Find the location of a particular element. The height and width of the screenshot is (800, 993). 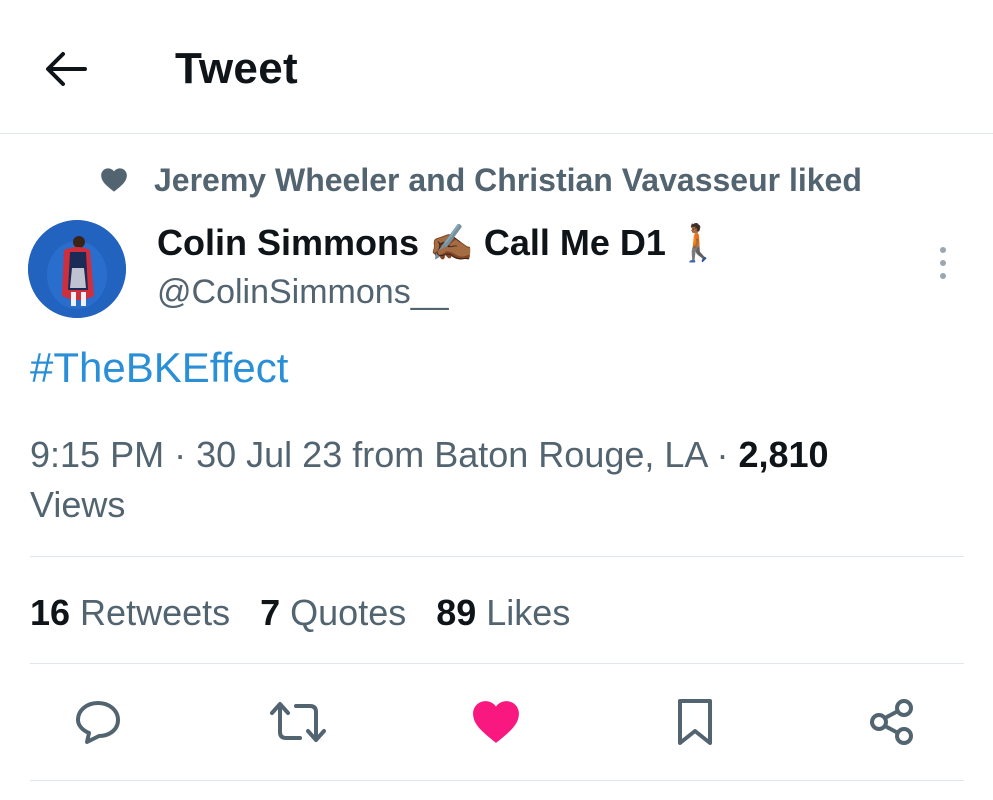

author-name-row: Colin Simmons ✍🏾 Call Me D1 🚶🏾 is located at coordinates (439, 243).